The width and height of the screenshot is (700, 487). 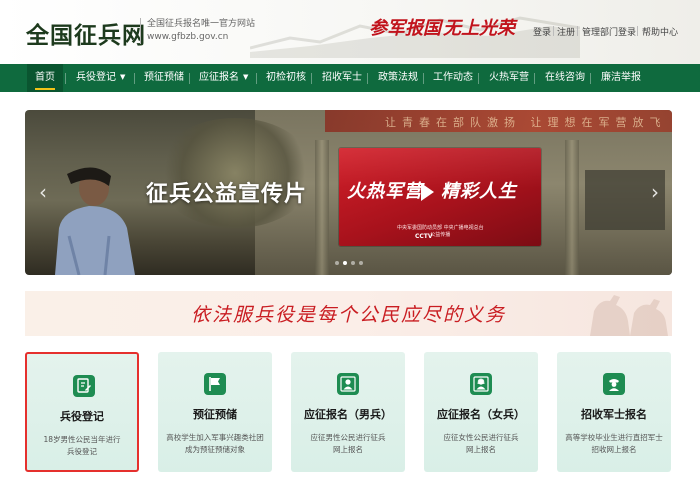 I want to click on nav-item-initial-check: 初检初核, so click(x=286, y=78).